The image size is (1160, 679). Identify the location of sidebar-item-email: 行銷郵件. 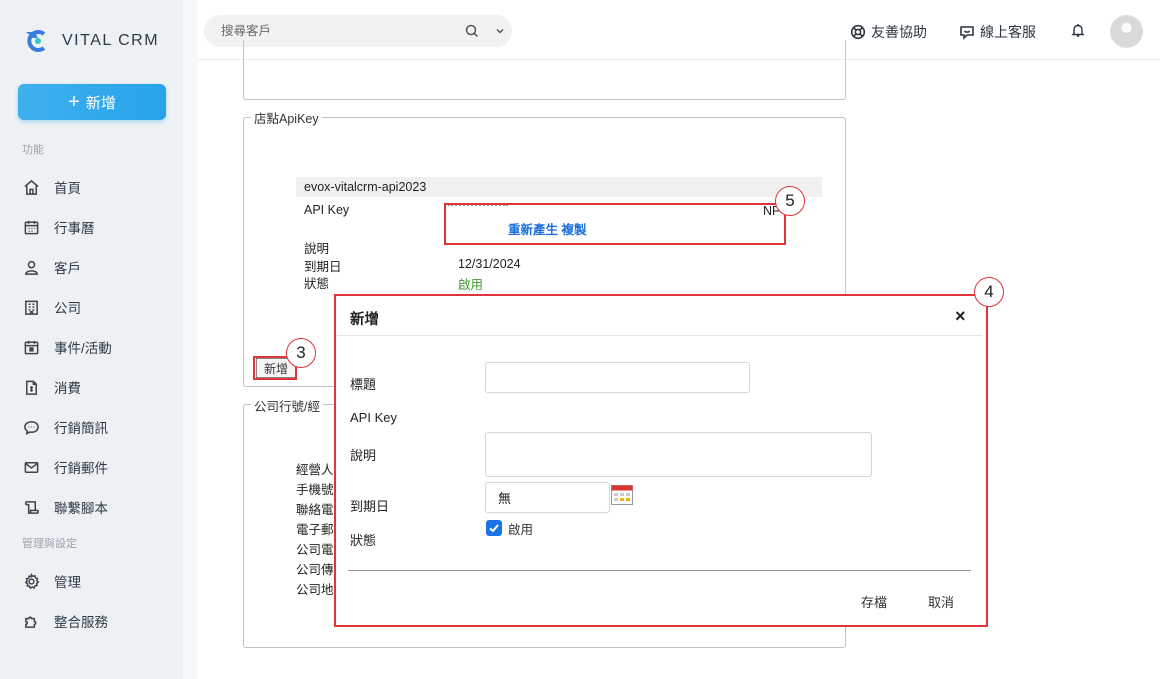
(65, 467).